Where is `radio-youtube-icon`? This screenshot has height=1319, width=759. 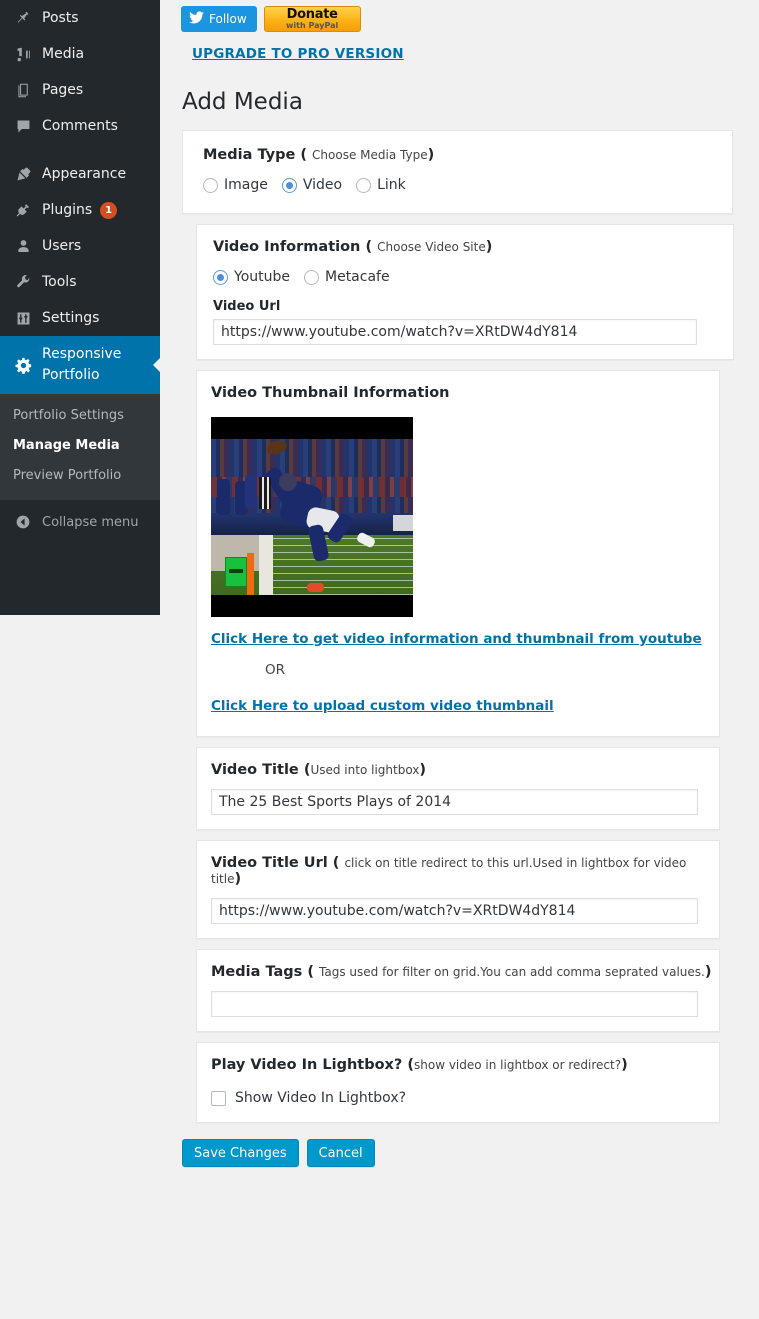 radio-youtube-icon is located at coordinates (220, 277).